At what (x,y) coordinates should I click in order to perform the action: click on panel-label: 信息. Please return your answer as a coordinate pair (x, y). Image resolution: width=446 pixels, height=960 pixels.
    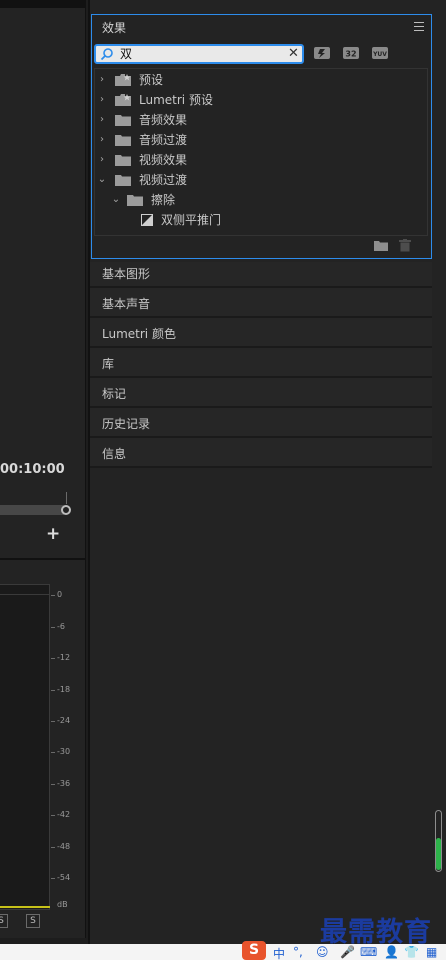
    Looking at the image, I should click on (114, 454).